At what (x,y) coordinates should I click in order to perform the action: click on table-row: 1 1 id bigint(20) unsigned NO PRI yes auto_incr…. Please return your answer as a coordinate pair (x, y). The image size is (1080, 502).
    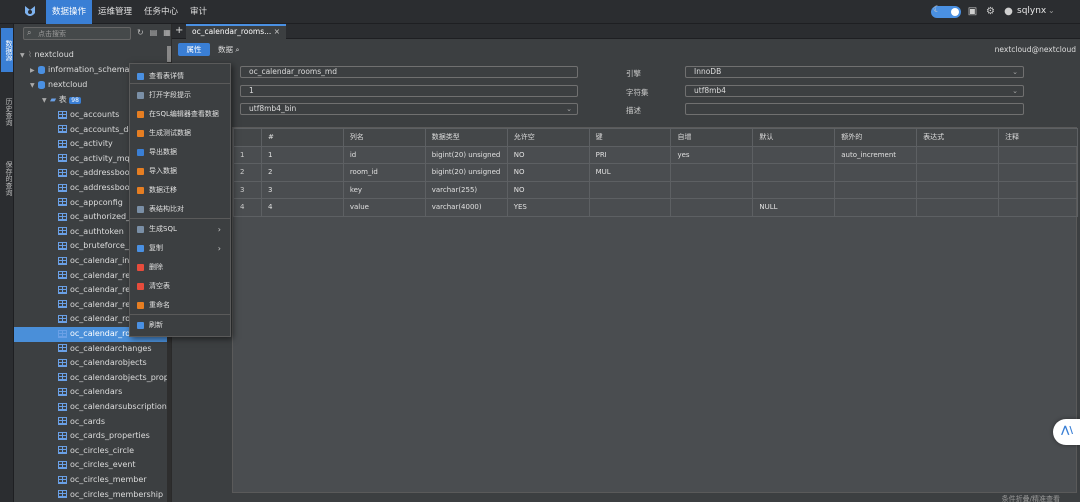
    Looking at the image, I should click on (655, 154).